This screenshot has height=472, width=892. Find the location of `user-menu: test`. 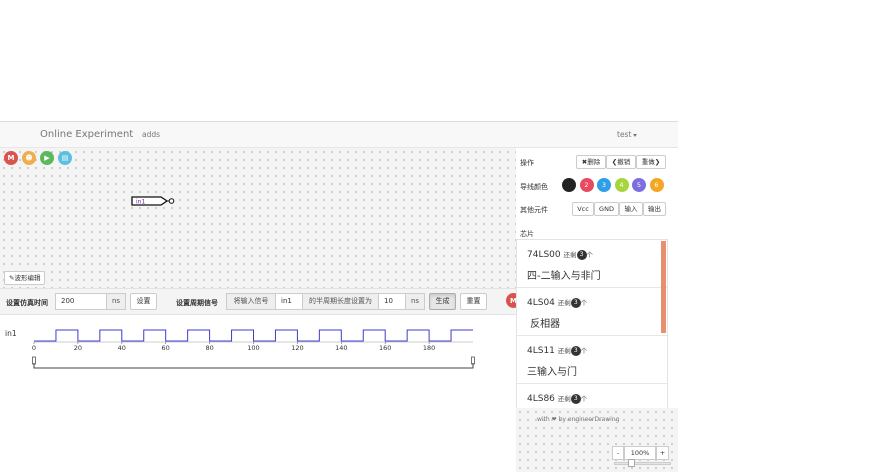

user-menu: test is located at coordinates (627, 134).